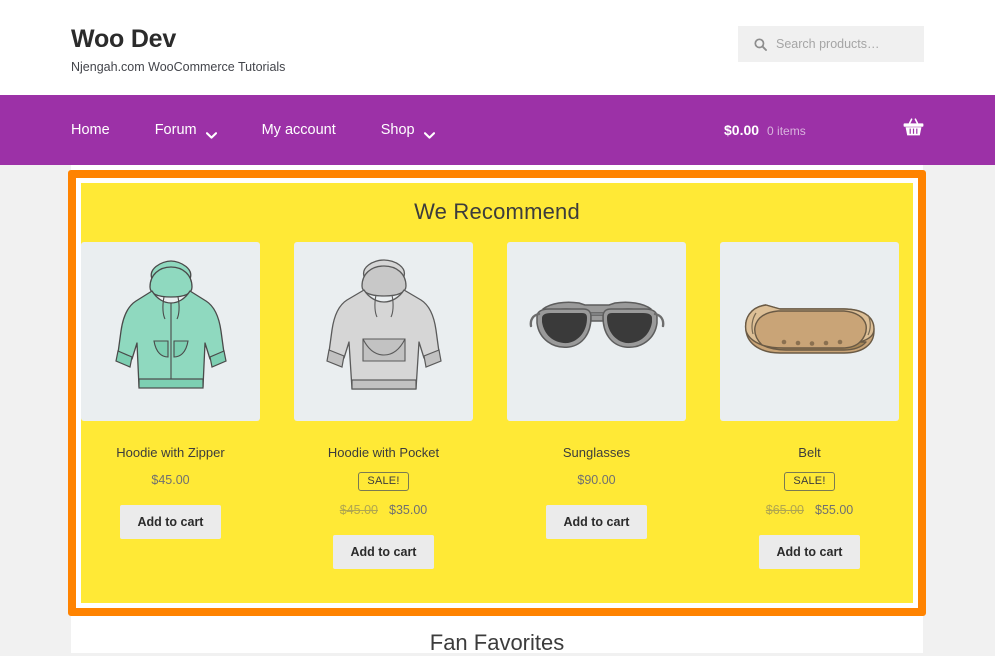  Describe the element at coordinates (497, 130) in the screenshot. I see `primary-navigation: Home Forum My account Shop $0.00 0 items` at that location.